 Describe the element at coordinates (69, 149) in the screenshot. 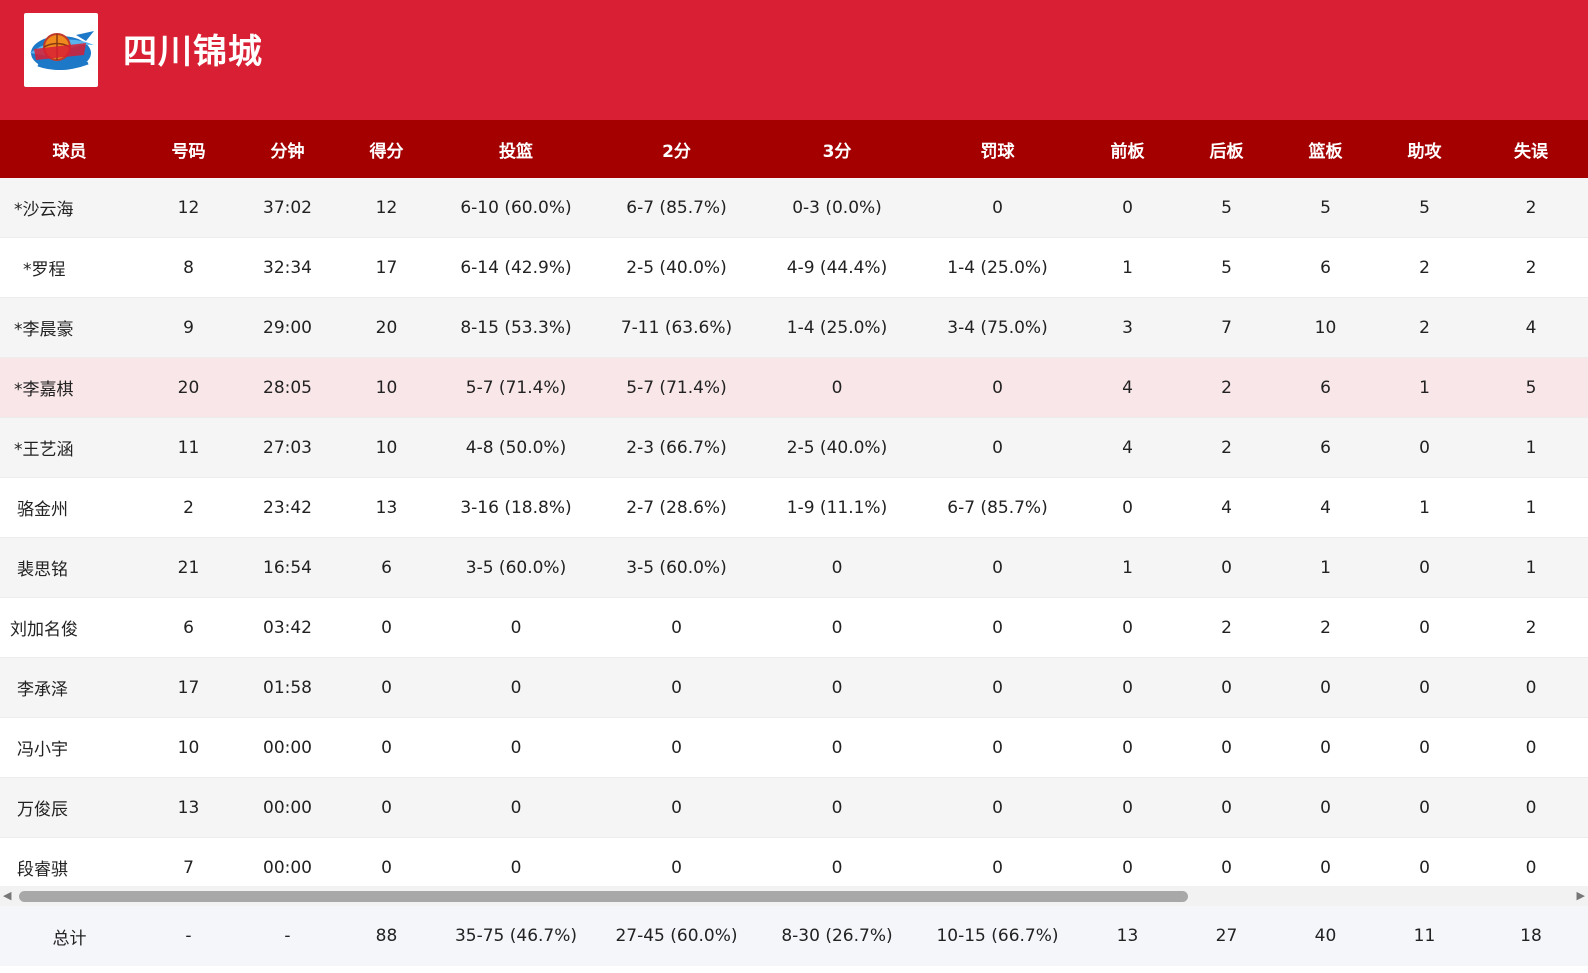

I see `column-header-player: 球员` at that location.